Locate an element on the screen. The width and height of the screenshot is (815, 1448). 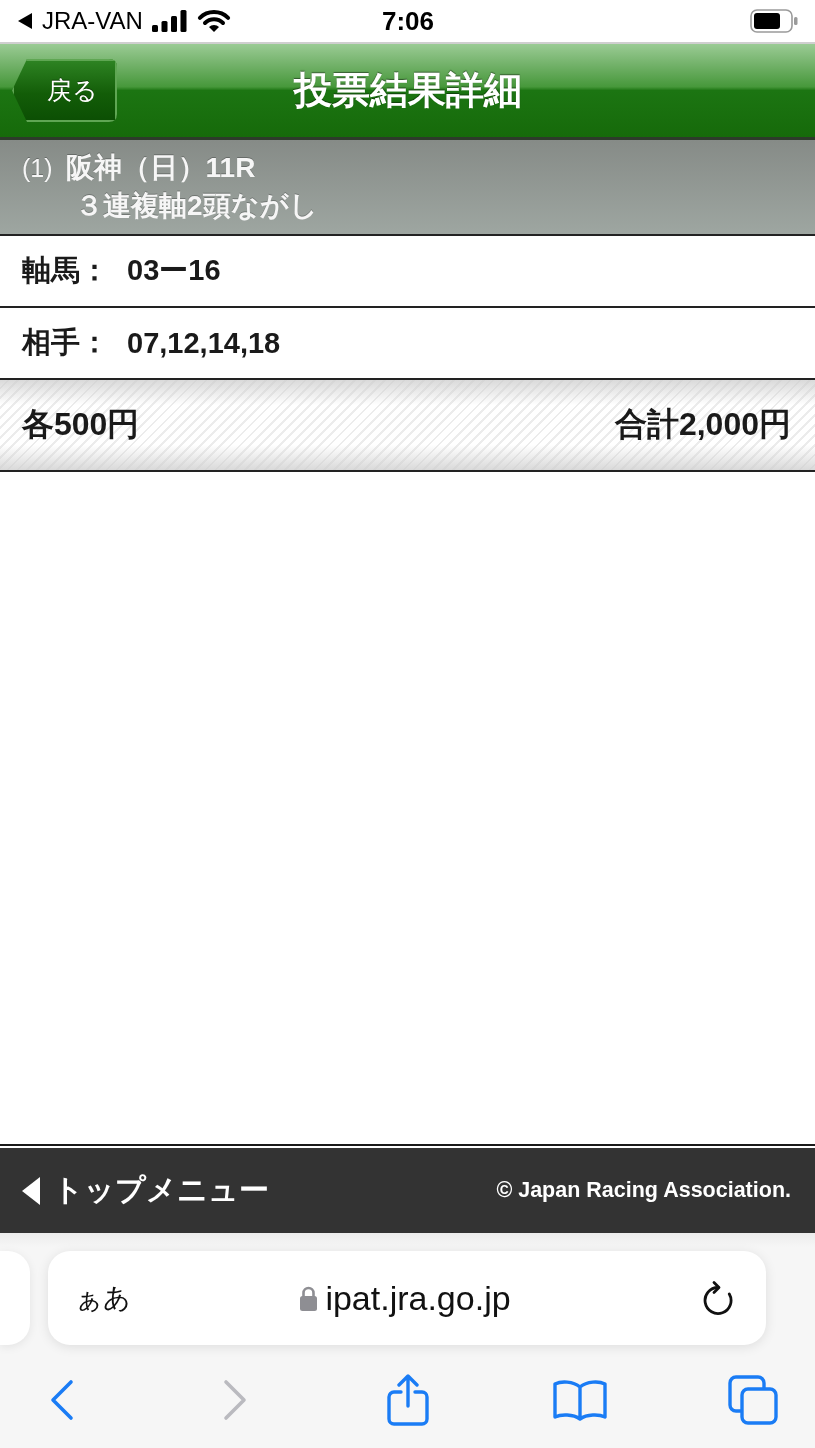
detail-label: 相手： is located at coordinates (66, 342).